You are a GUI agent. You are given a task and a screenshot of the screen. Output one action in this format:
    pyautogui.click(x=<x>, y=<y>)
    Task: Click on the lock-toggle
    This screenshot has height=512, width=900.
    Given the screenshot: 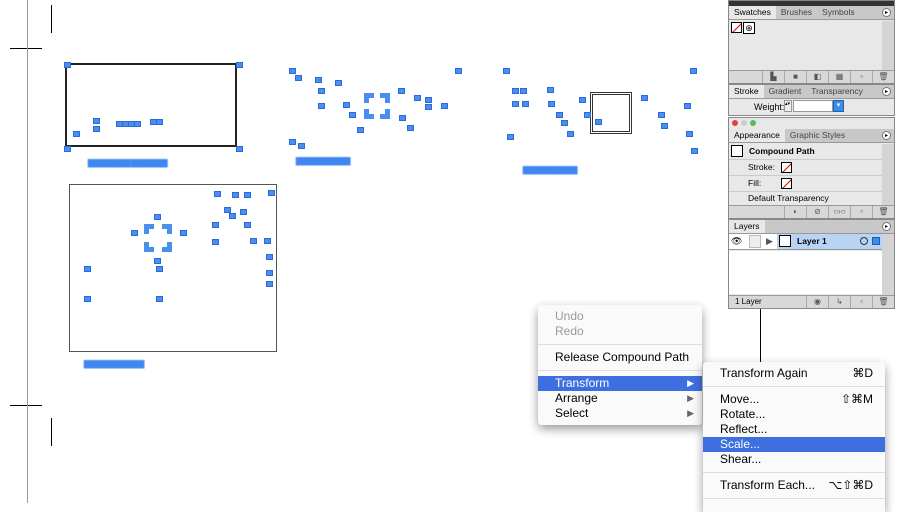 What is the action you would take?
    pyautogui.click(x=755, y=241)
    